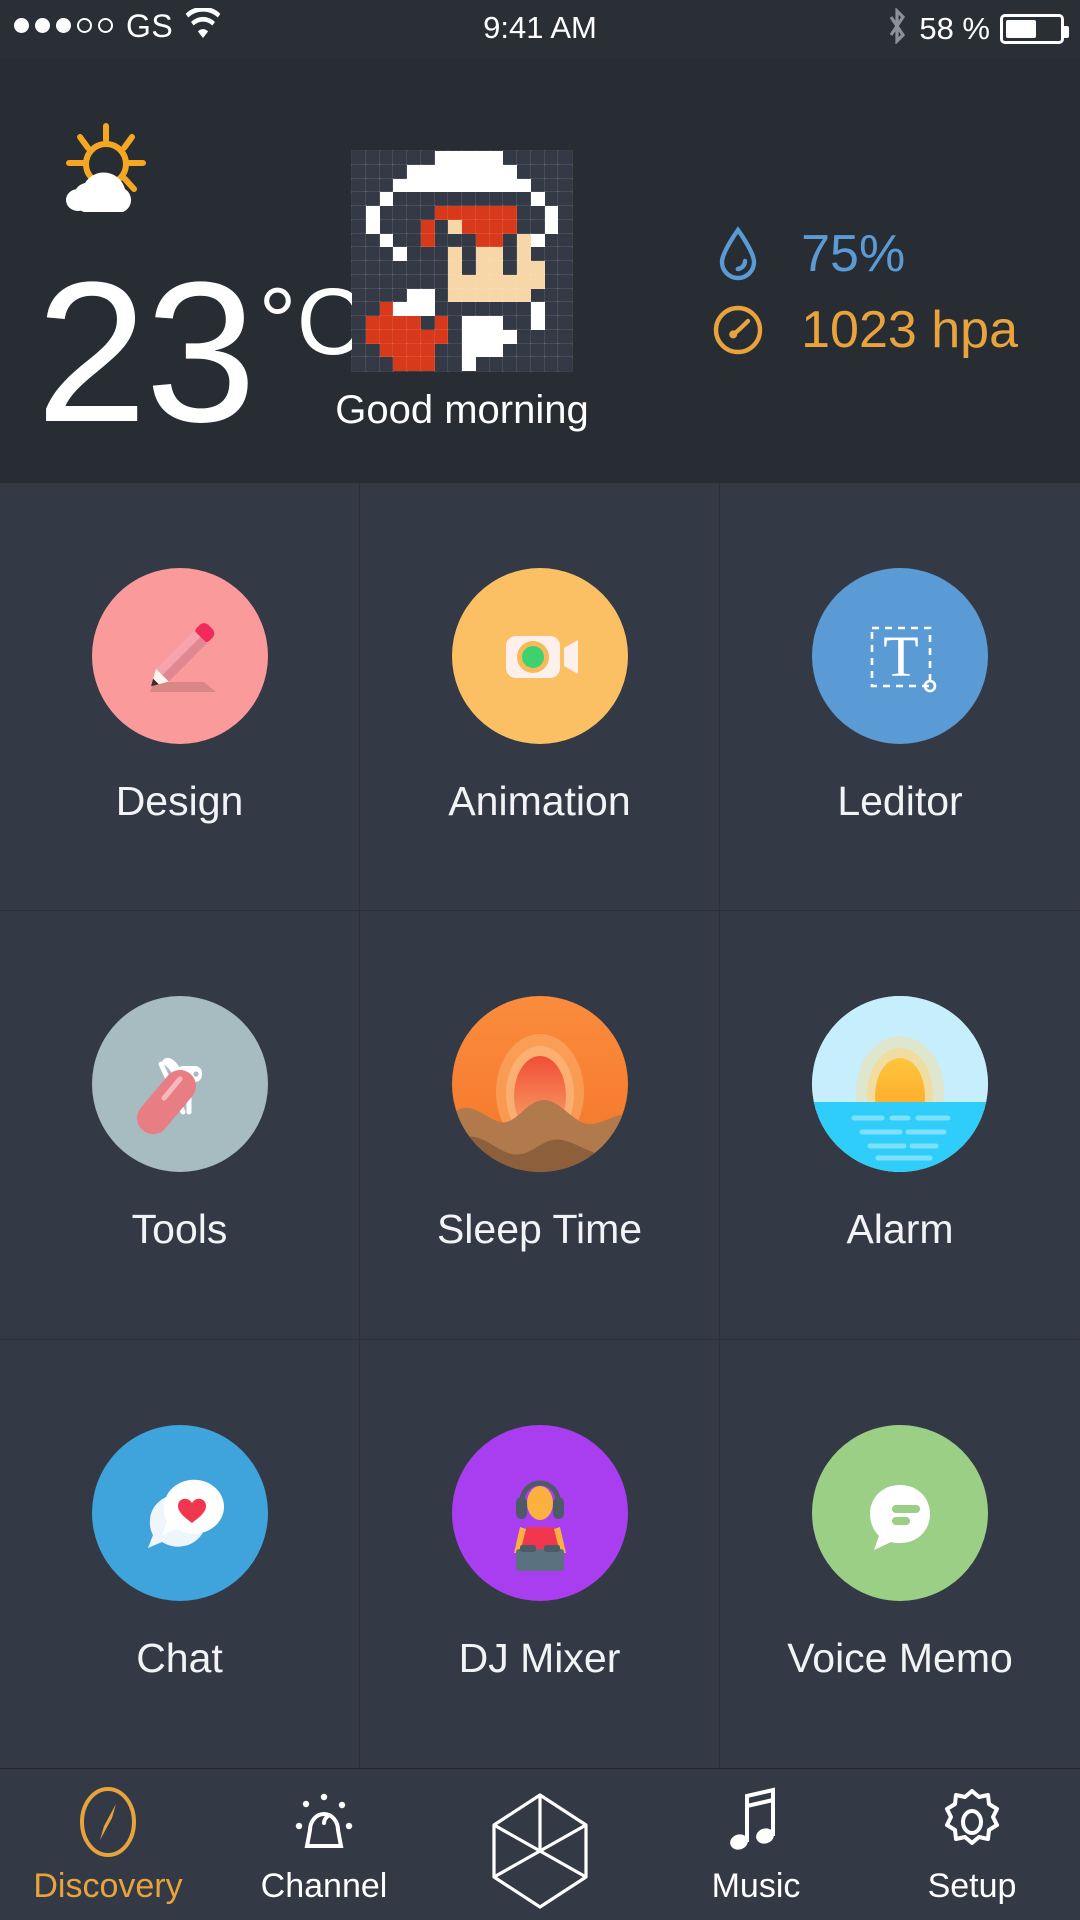  What do you see at coordinates (900, 697) in the screenshot?
I see `app-tile-leditor: T Leditor` at bounding box center [900, 697].